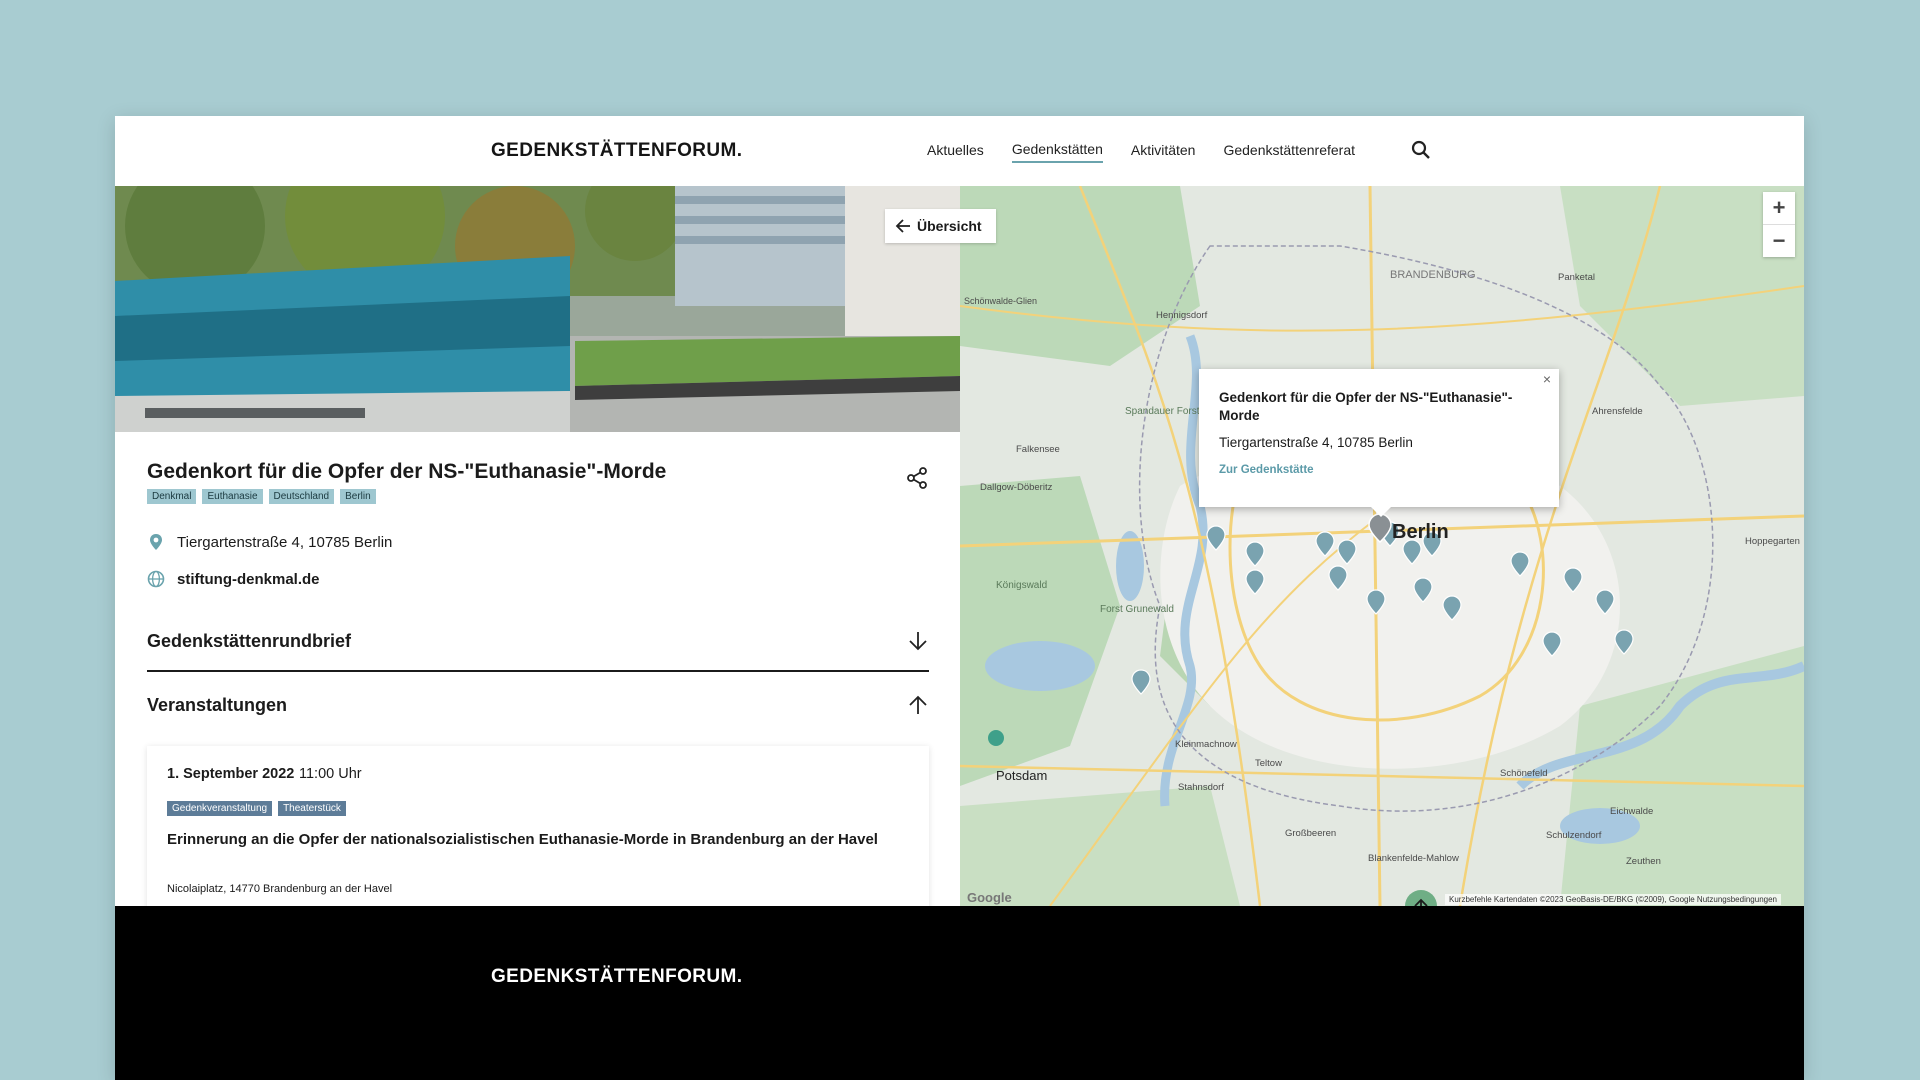 The width and height of the screenshot is (1920, 1080). What do you see at coordinates (1413, 858) in the screenshot?
I see `map-label-blankenfelde: Blankenfelde-Mahlow` at bounding box center [1413, 858].